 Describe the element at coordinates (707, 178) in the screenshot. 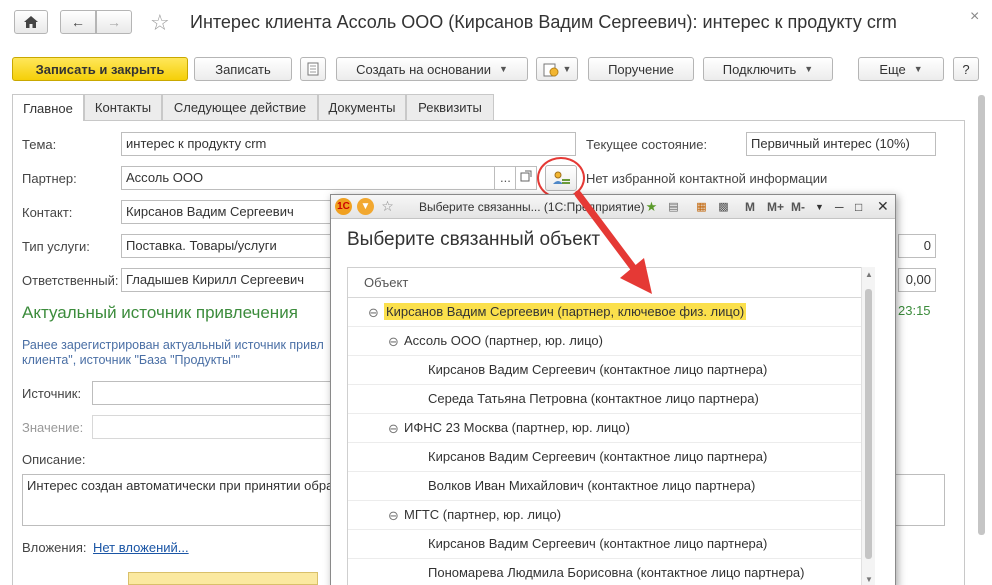

I see `no-contact-info-text: Нет избранной контактной информации` at that location.